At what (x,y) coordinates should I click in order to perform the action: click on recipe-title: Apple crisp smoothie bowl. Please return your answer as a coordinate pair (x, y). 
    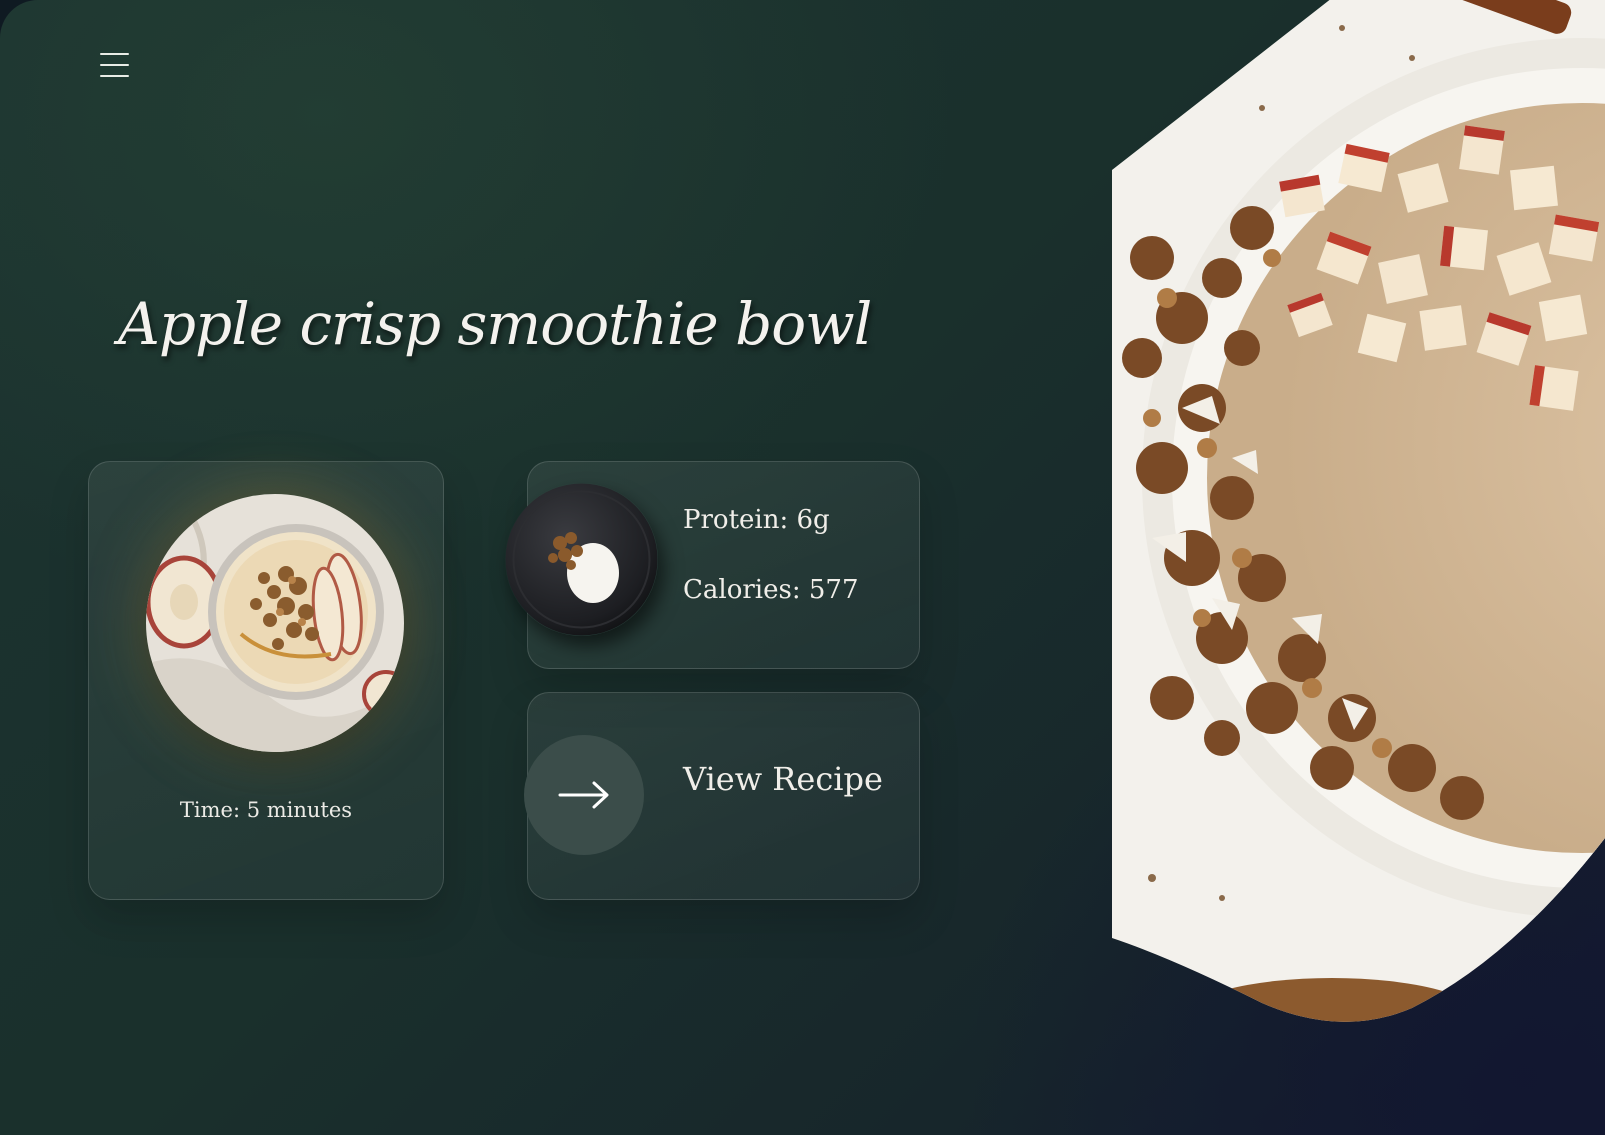
    Looking at the image, I should click on (495, 324).